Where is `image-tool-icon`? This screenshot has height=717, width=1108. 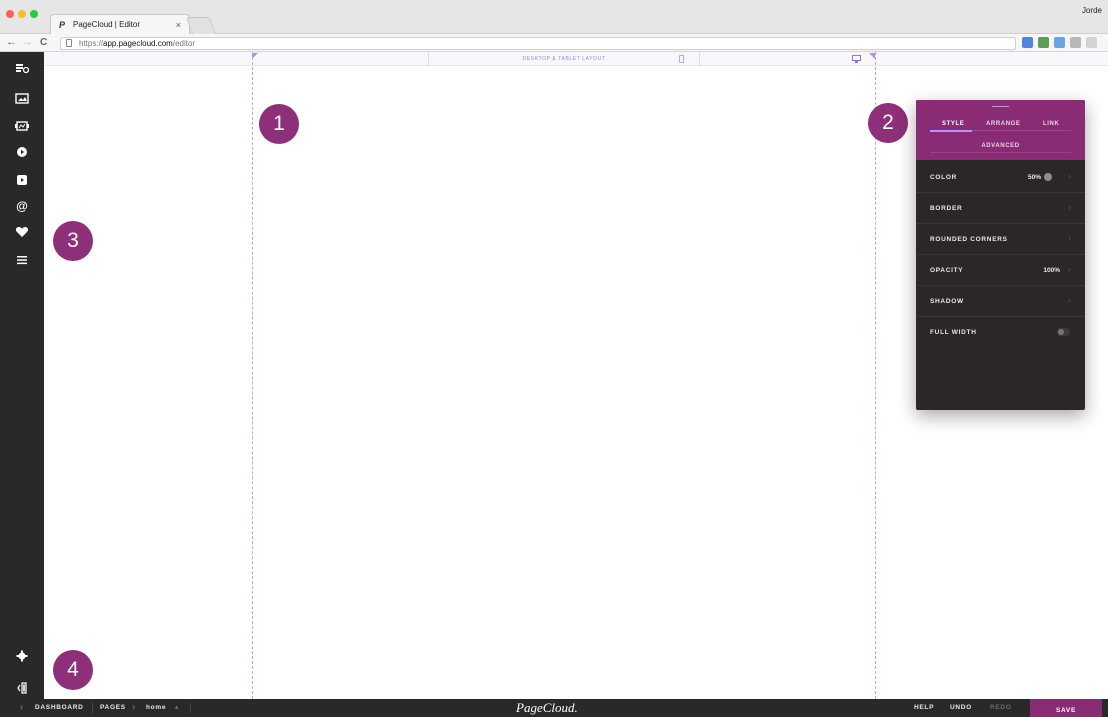
image-tool-icon is located at coordinates (22, 98).